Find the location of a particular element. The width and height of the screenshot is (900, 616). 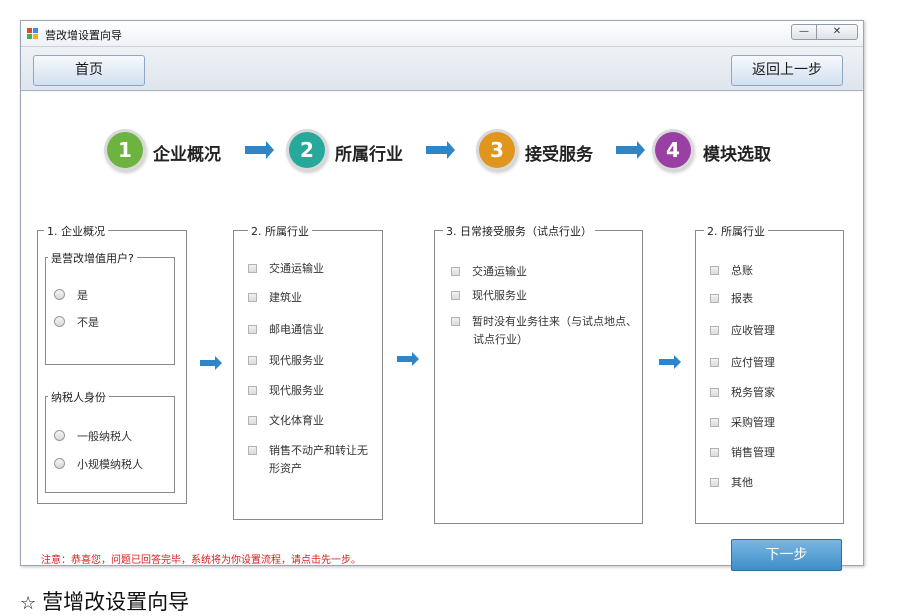

checkbox-construction: 建筑业 is located at coordinates (275, 298).